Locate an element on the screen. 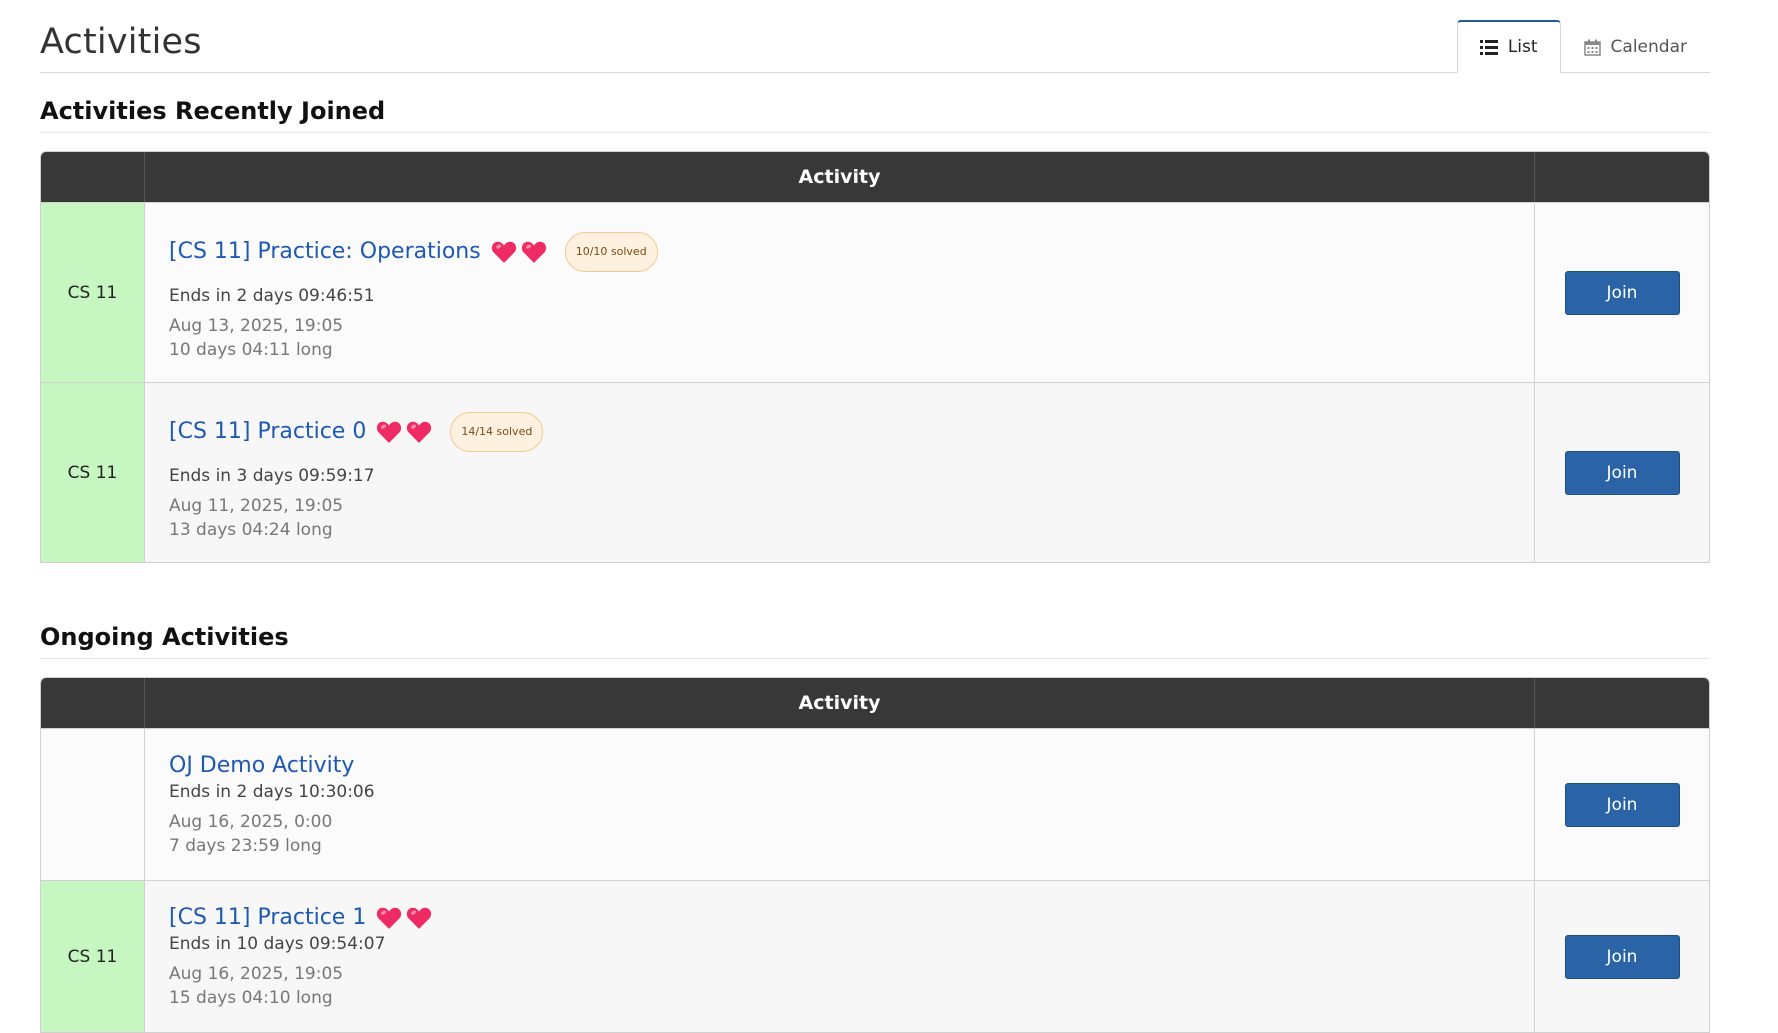 This screenshot has width=1778, height=1033. page-title: Activities is located at coordinates (121, 42).